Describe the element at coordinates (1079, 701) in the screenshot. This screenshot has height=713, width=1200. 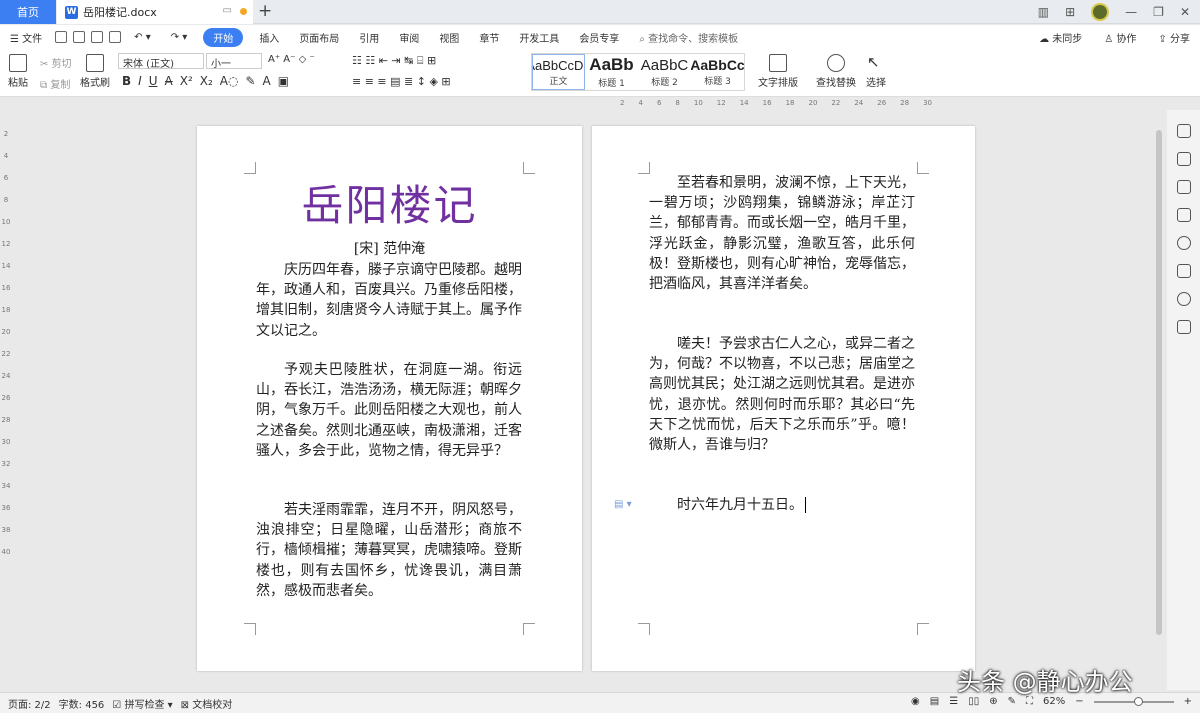
I see `zoom-out-button: −` at that location.